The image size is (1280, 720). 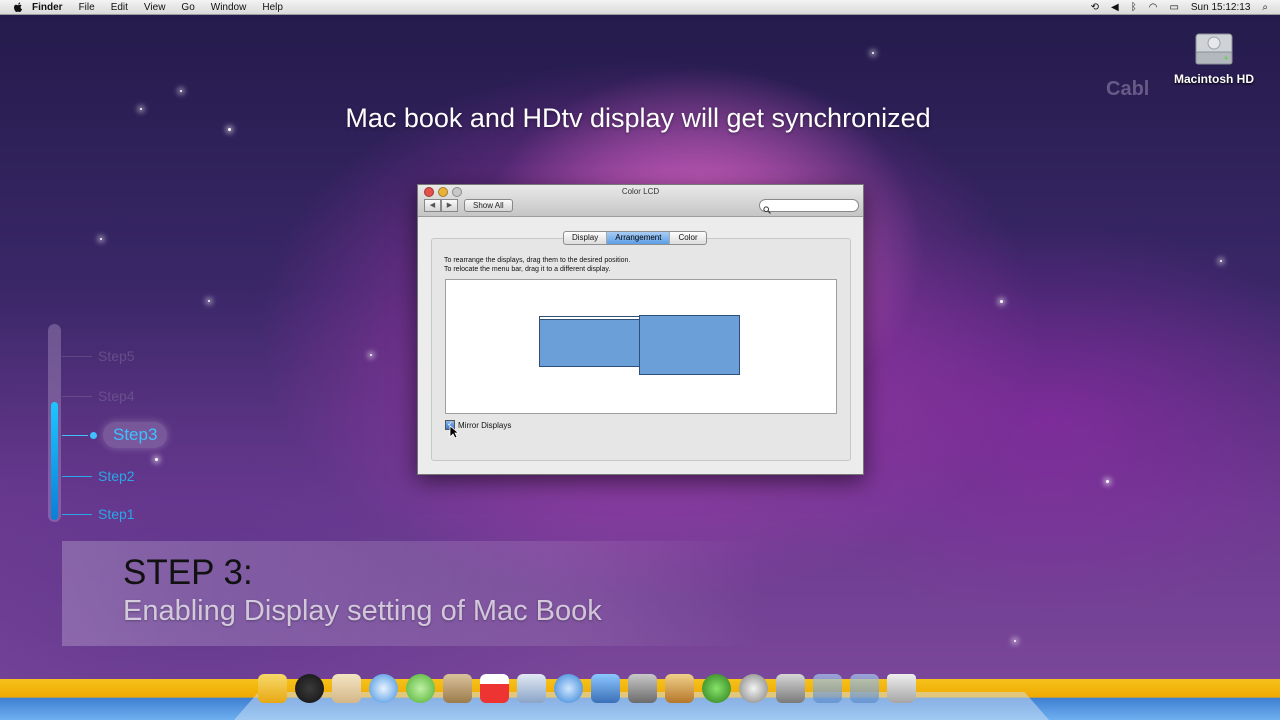 I want to click on show-all-button: Show All, so click(x=488, y=205).